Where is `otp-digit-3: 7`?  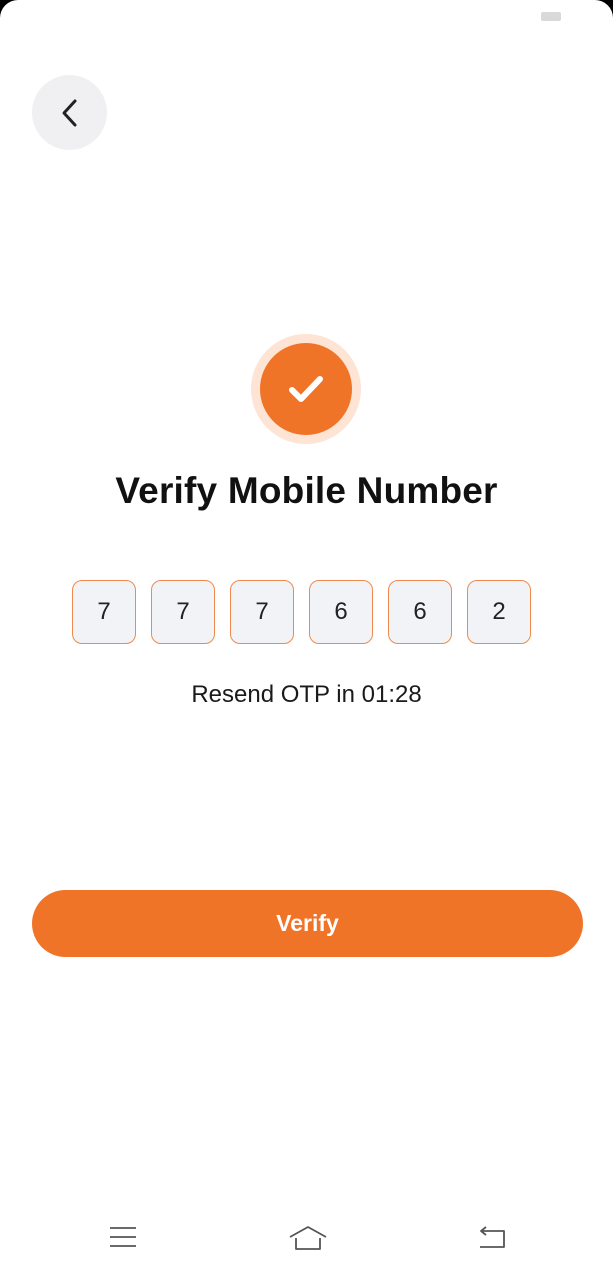
otp-digit-3: 7 is located at coordinates (262, 612).